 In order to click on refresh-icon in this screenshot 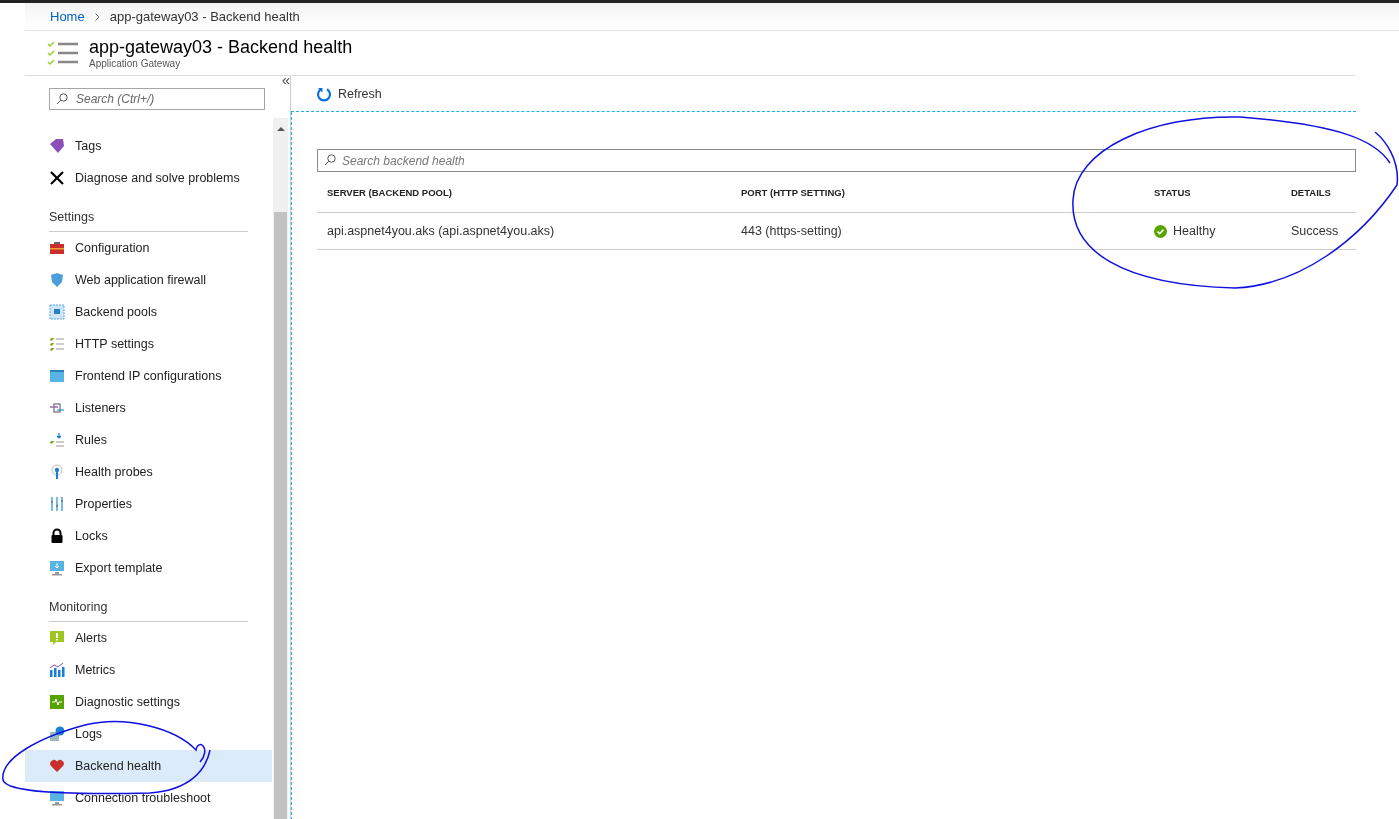, I will do `click(324, 93)`.